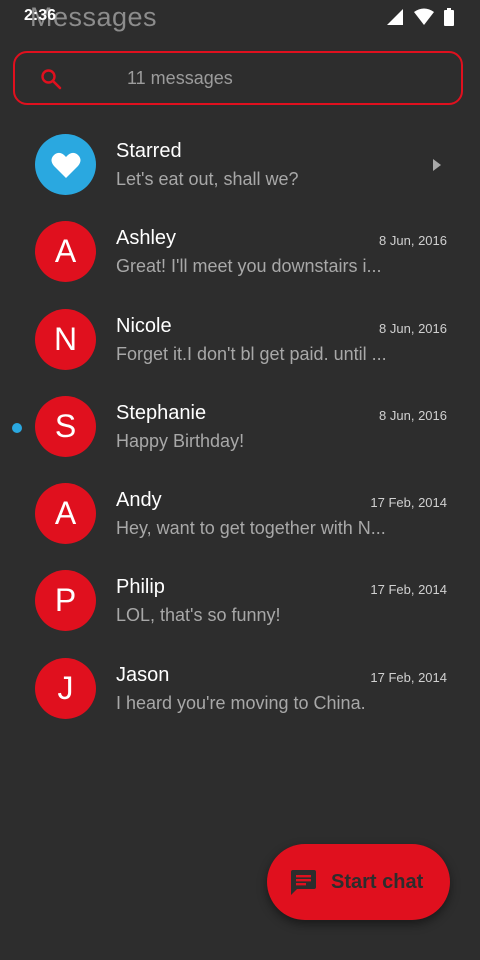  I want to click on conversation-name: Philip, so click(140, 587).